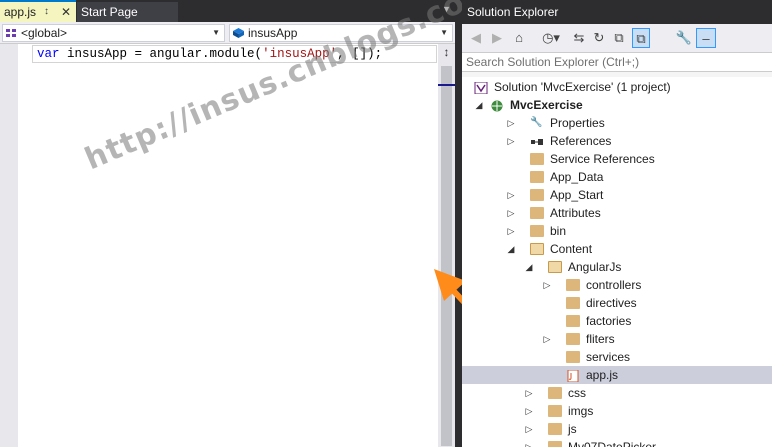 The image size is (772, 447). I want to click on tree-item-label: css, so click(577, 393).